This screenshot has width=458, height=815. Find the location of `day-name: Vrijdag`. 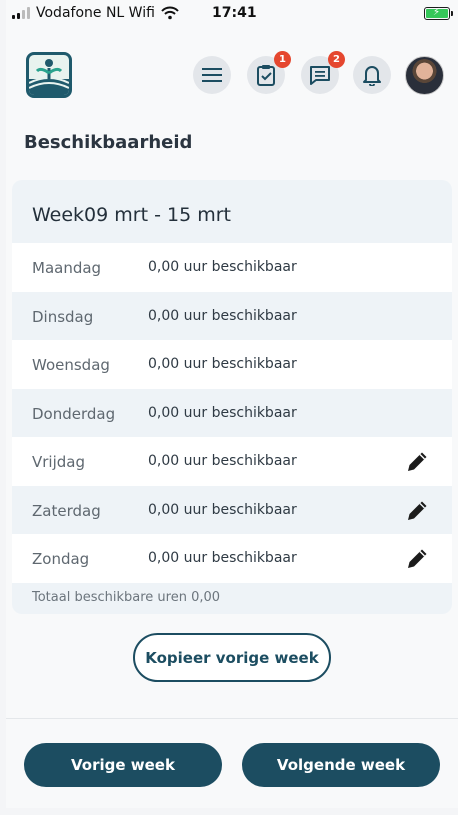

day-name: Vrijdag is located at coordinates (58, 462).